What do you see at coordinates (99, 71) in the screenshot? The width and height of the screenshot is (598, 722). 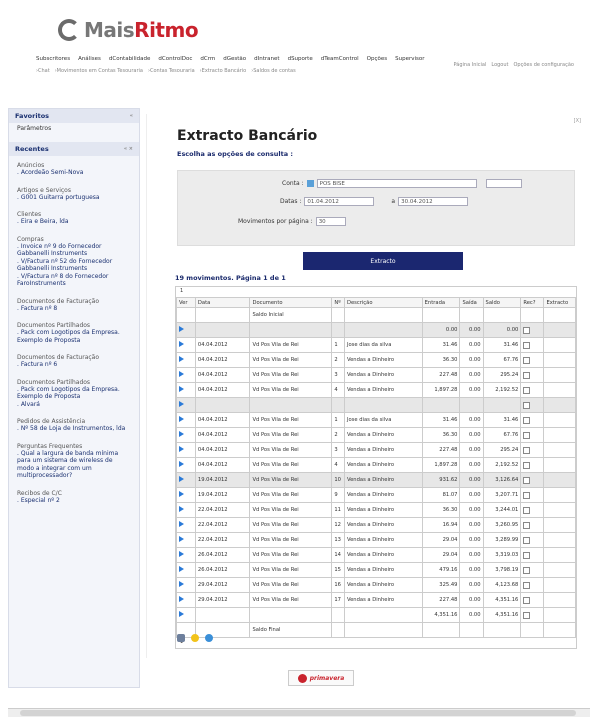 I see `breadcrumb-item: ›Movimentos em Contas Tesouraria` at bounding box center [99, 71].